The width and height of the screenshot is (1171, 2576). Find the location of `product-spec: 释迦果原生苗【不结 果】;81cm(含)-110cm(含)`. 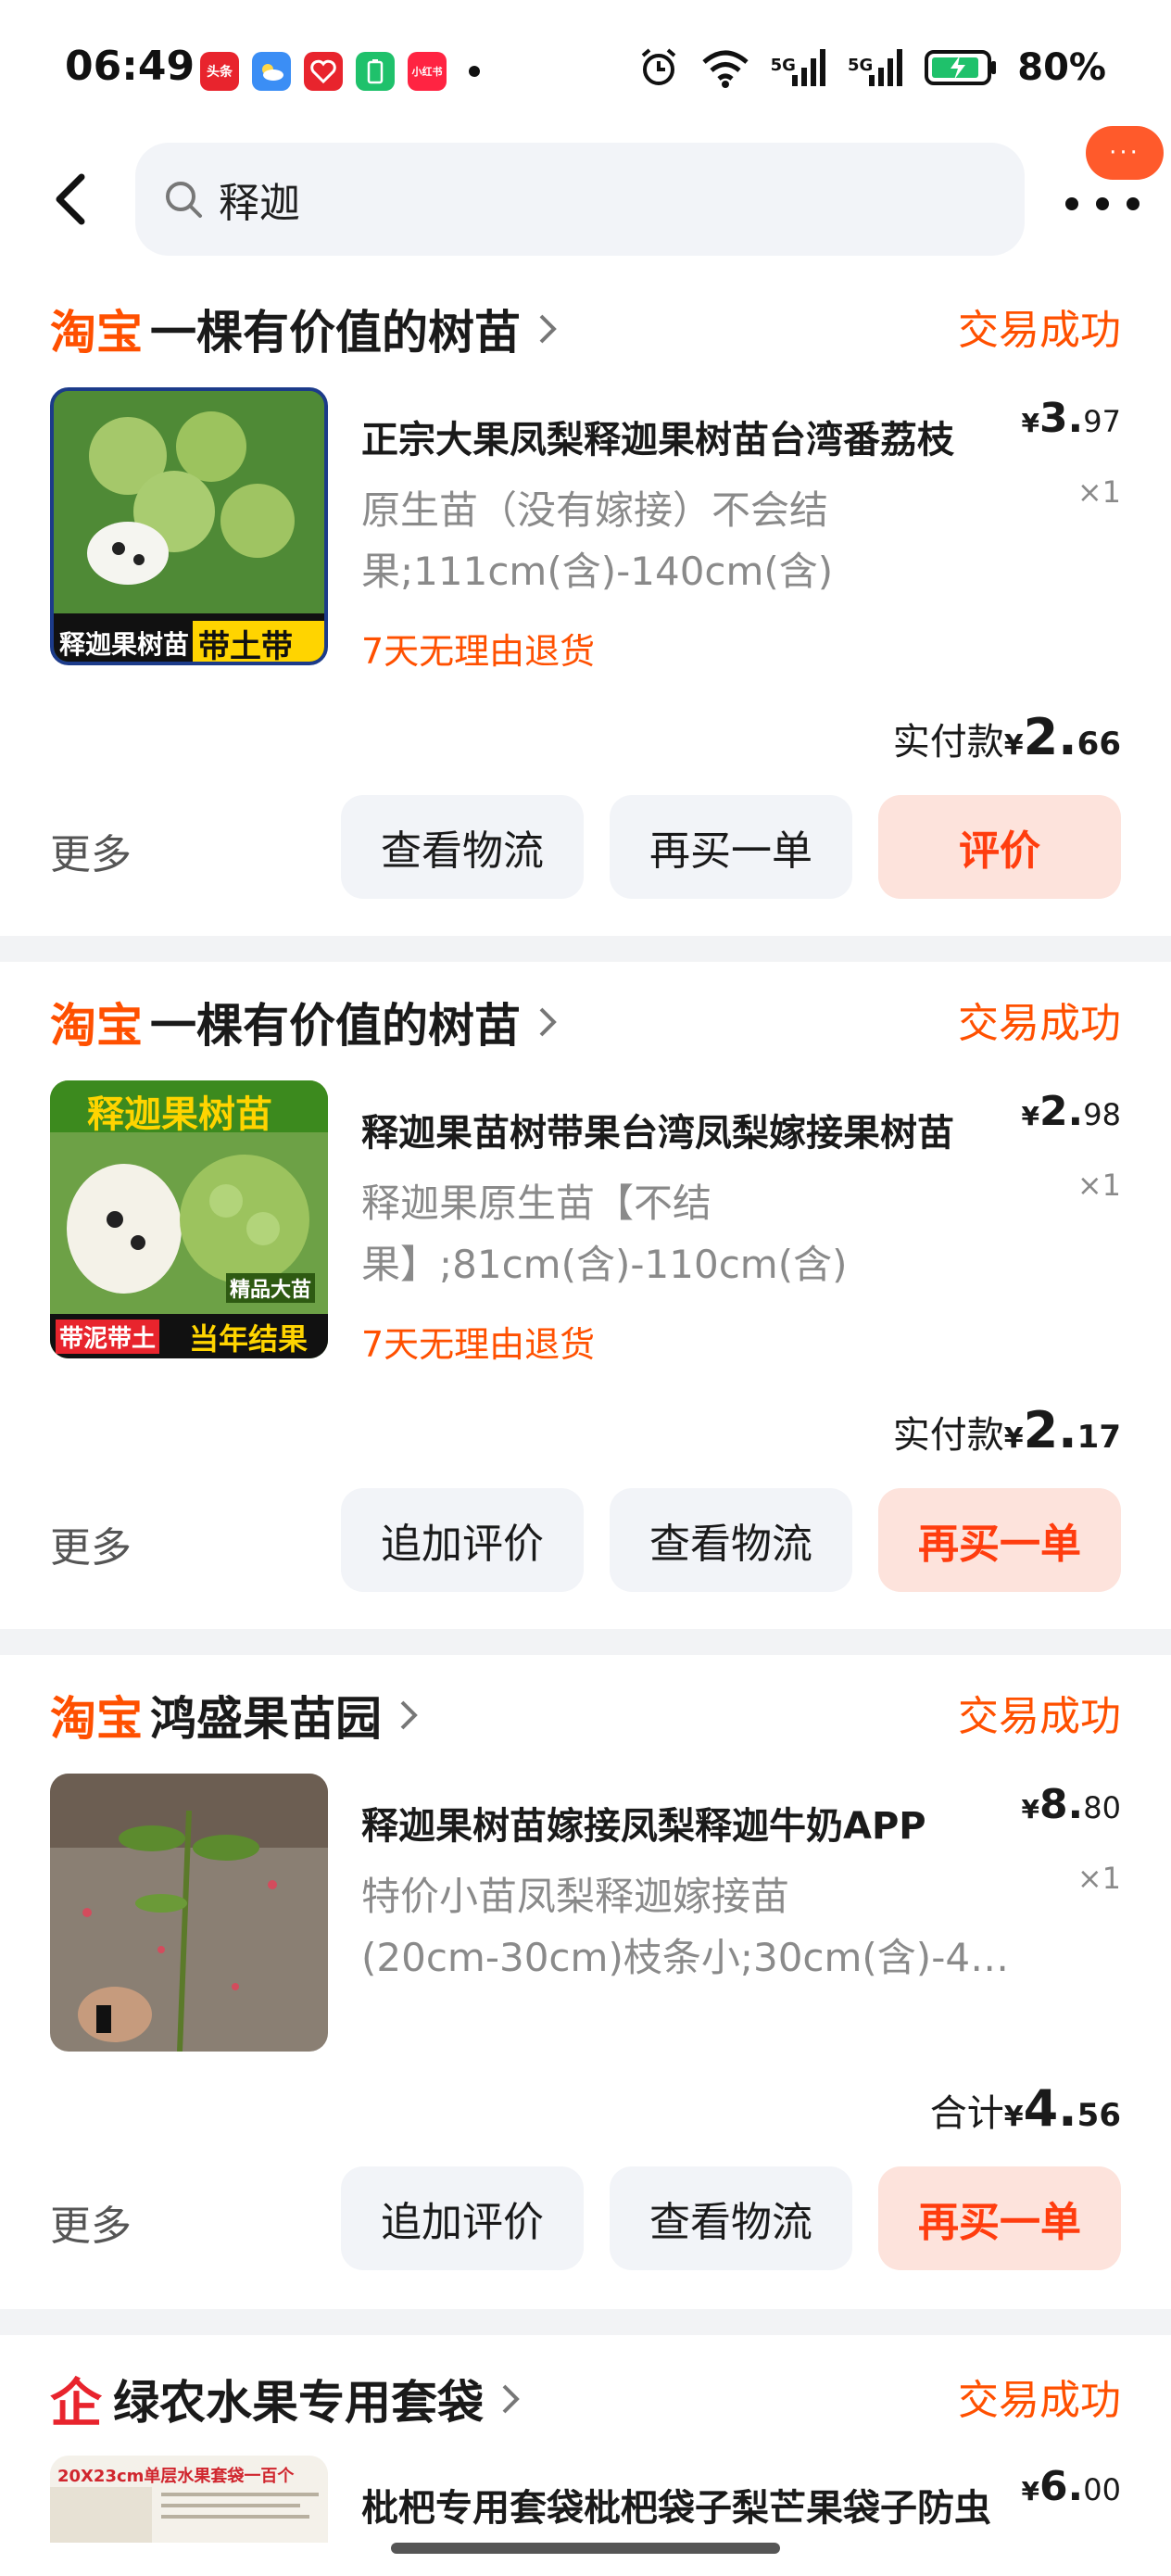

product-spec: 释迦果原生苗【不结 果】;81cm(含)-110cm(含) is located at coordinates (604, 1234).